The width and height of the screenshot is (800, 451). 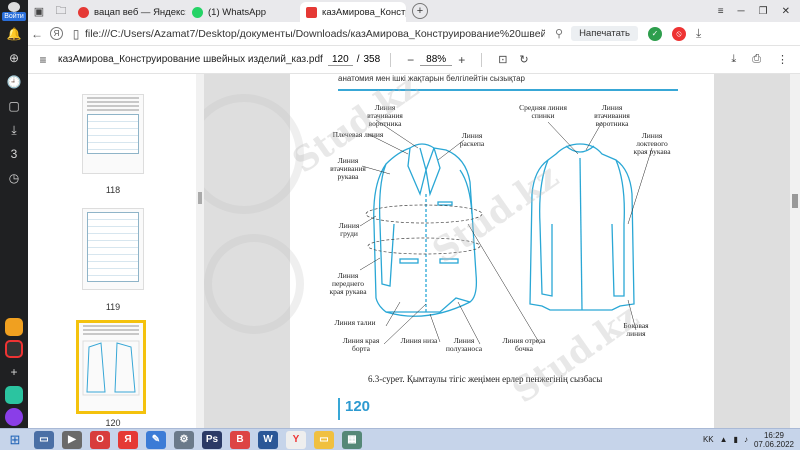 What do you see at coordinates (200, 251) in the screenshot?
I see `thumbnail-scrollbar` at bounding box center [200, 251].